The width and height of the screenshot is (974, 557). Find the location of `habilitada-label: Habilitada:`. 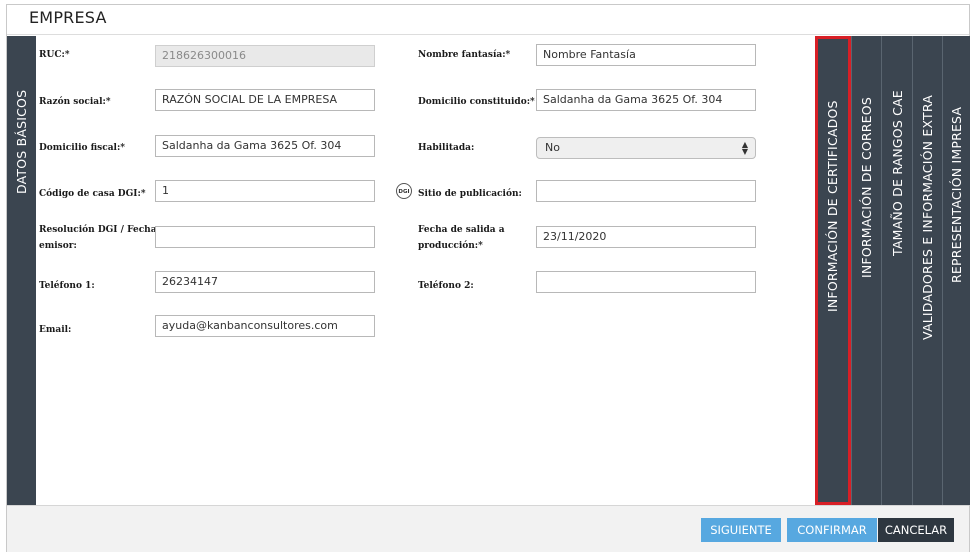

habilitada-label: Habilitada: is located at coordinates (446, 148).